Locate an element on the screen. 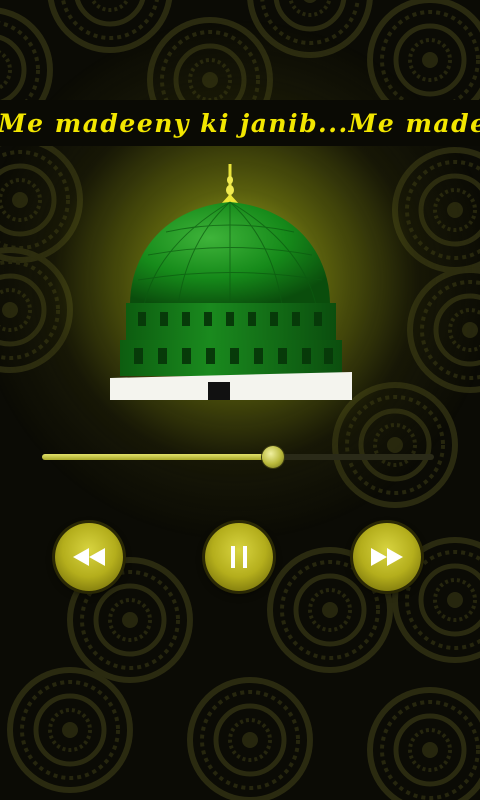 This screenshot has height=800, width=480. rewind-button is located at coordinates (89, 557).